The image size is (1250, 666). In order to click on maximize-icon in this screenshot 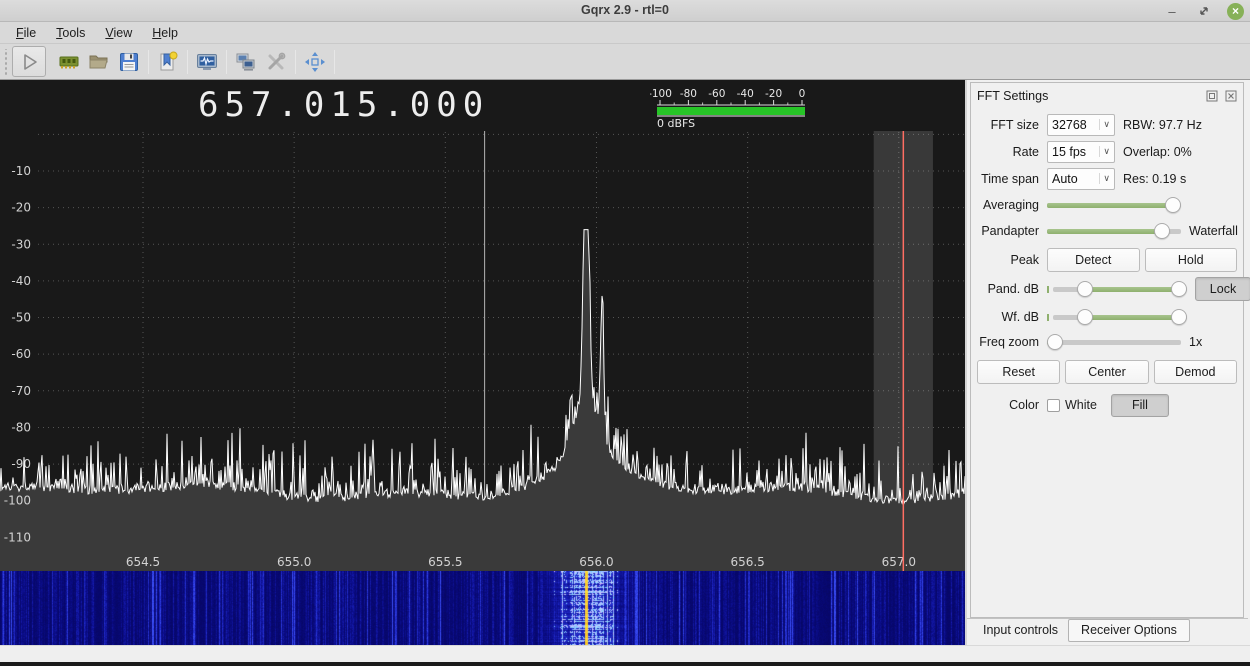, I will do `click(1204, 11)`.